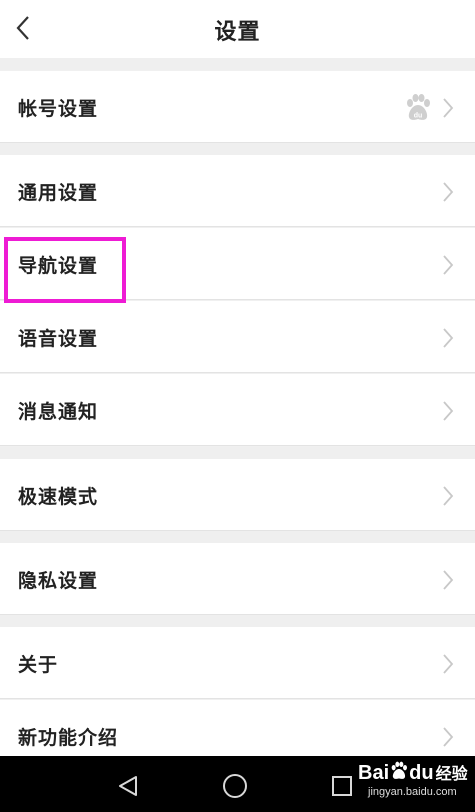 The height and width of the screenshot is (812, 475). Describe the element at coordinates (38, 665) in the screenshot. I see `settings-item-label: 关于` at that location.